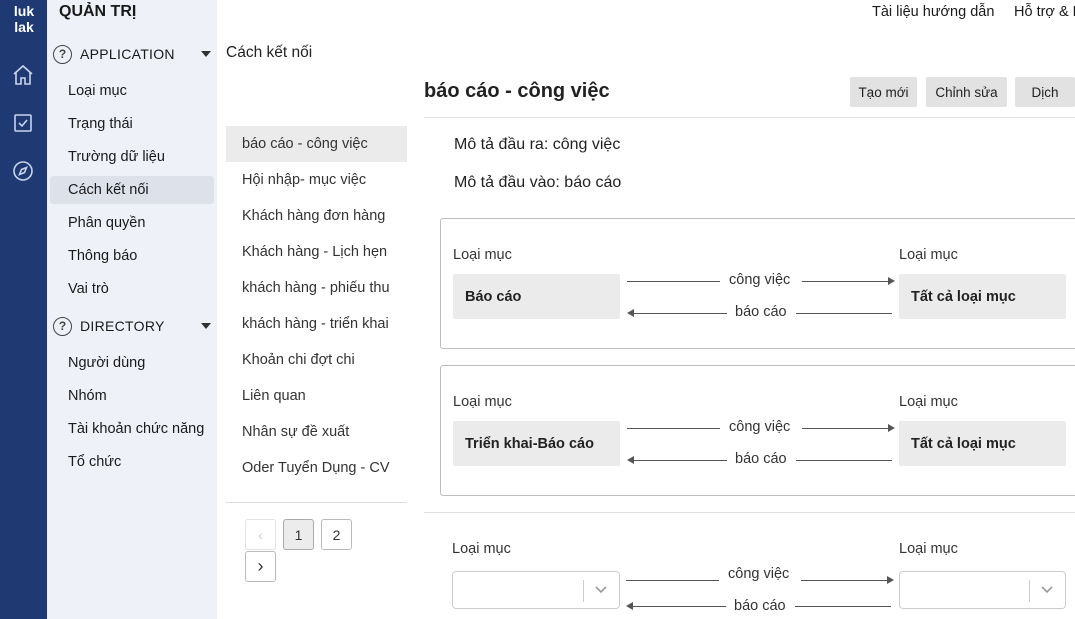  I want to click on detail-title: báo cáo - công việc, so click(517, 91).